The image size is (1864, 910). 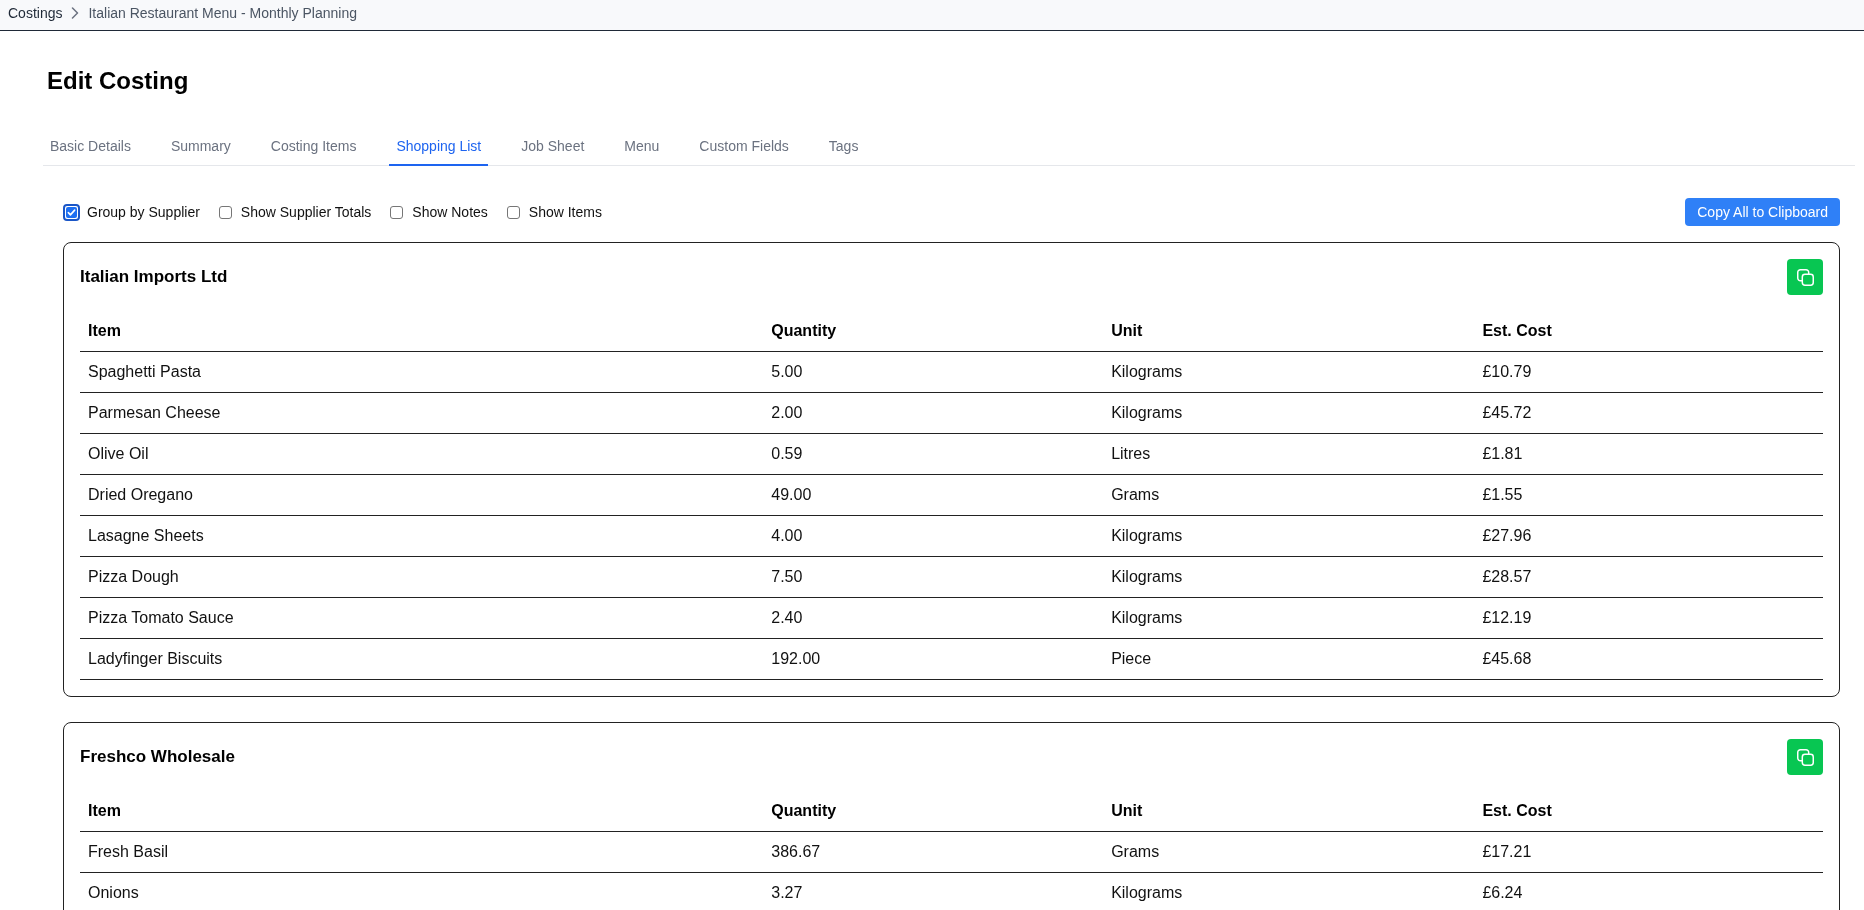 What do you see at coordinates (118, 80) in the screenshot?
I see `page-title: Edit Costing` at bounding box center [118, 80].